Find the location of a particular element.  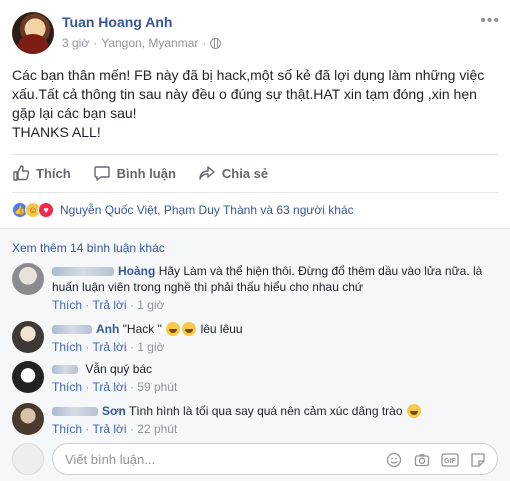

like-label: Thích is located at coordinates (53, 173).